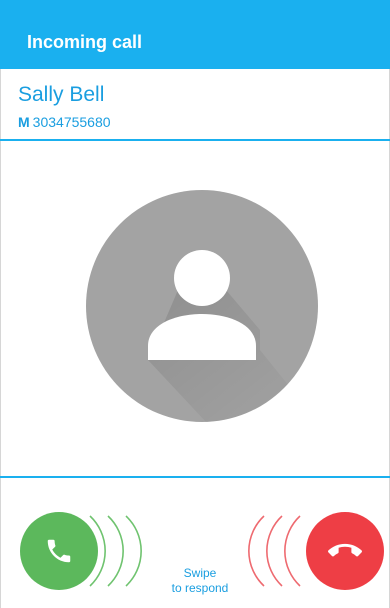 The width and height of the screenshot is (390, 608). What do you see at coordinates (274, 551) in the screenshot?
I see `decline-ripples` at bounding box center [274, 551].